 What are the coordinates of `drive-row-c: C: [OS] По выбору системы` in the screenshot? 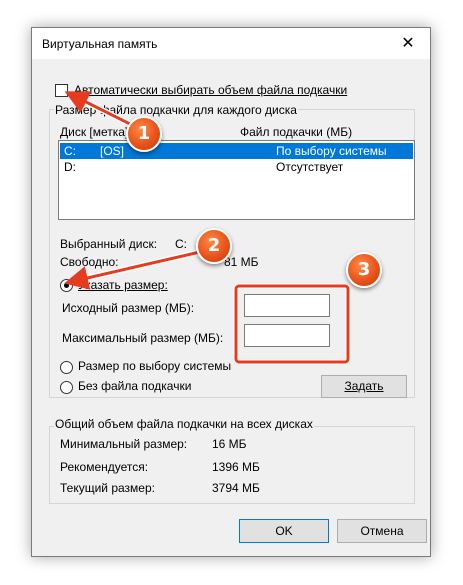 It's located at (236, 151).